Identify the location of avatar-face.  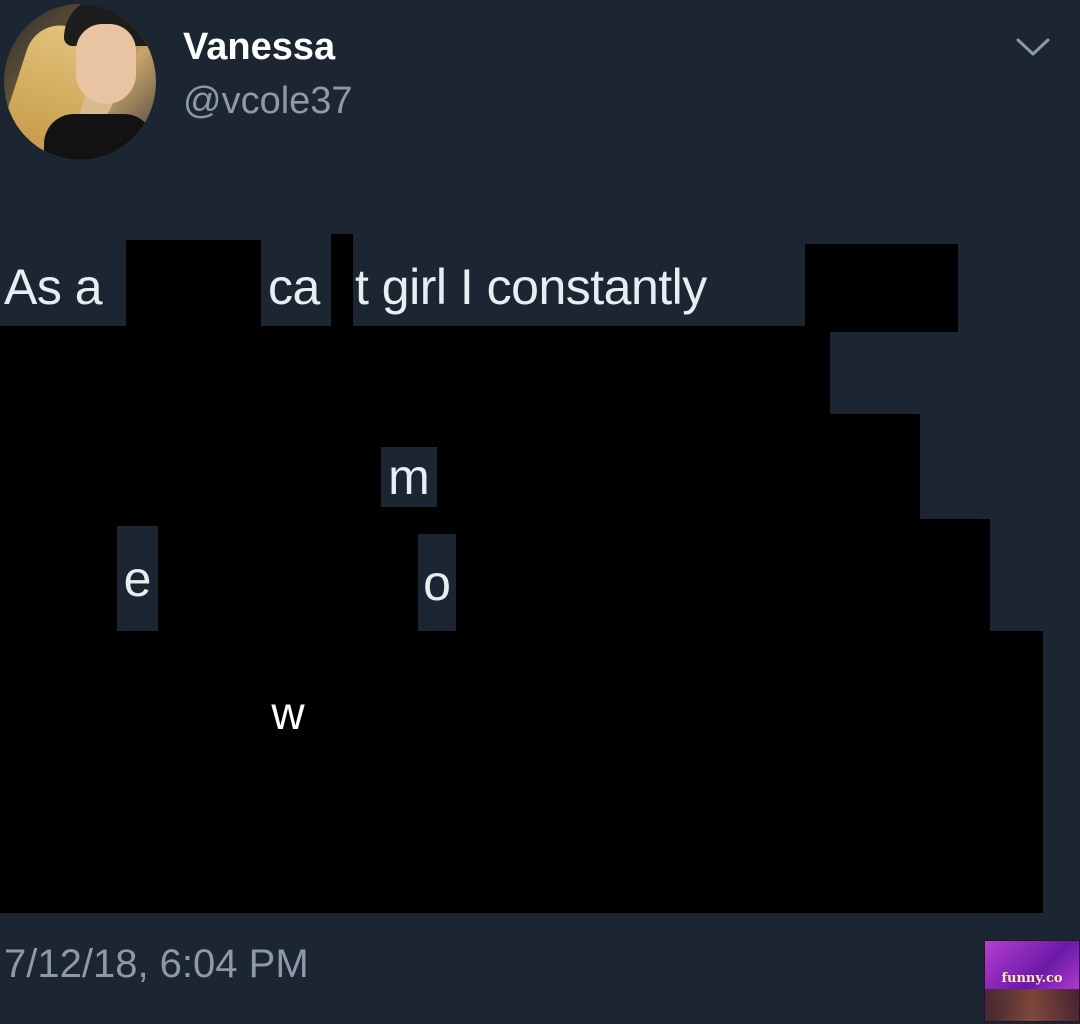
(106, 64).